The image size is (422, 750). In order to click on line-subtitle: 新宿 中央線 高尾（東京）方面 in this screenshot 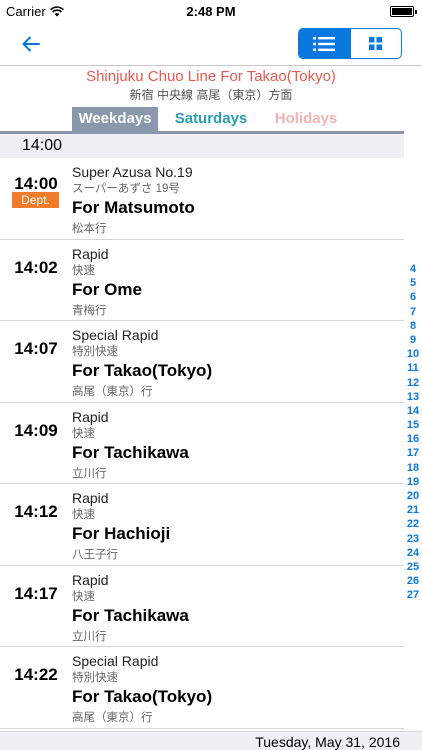, I will do `click(211, 95)`.